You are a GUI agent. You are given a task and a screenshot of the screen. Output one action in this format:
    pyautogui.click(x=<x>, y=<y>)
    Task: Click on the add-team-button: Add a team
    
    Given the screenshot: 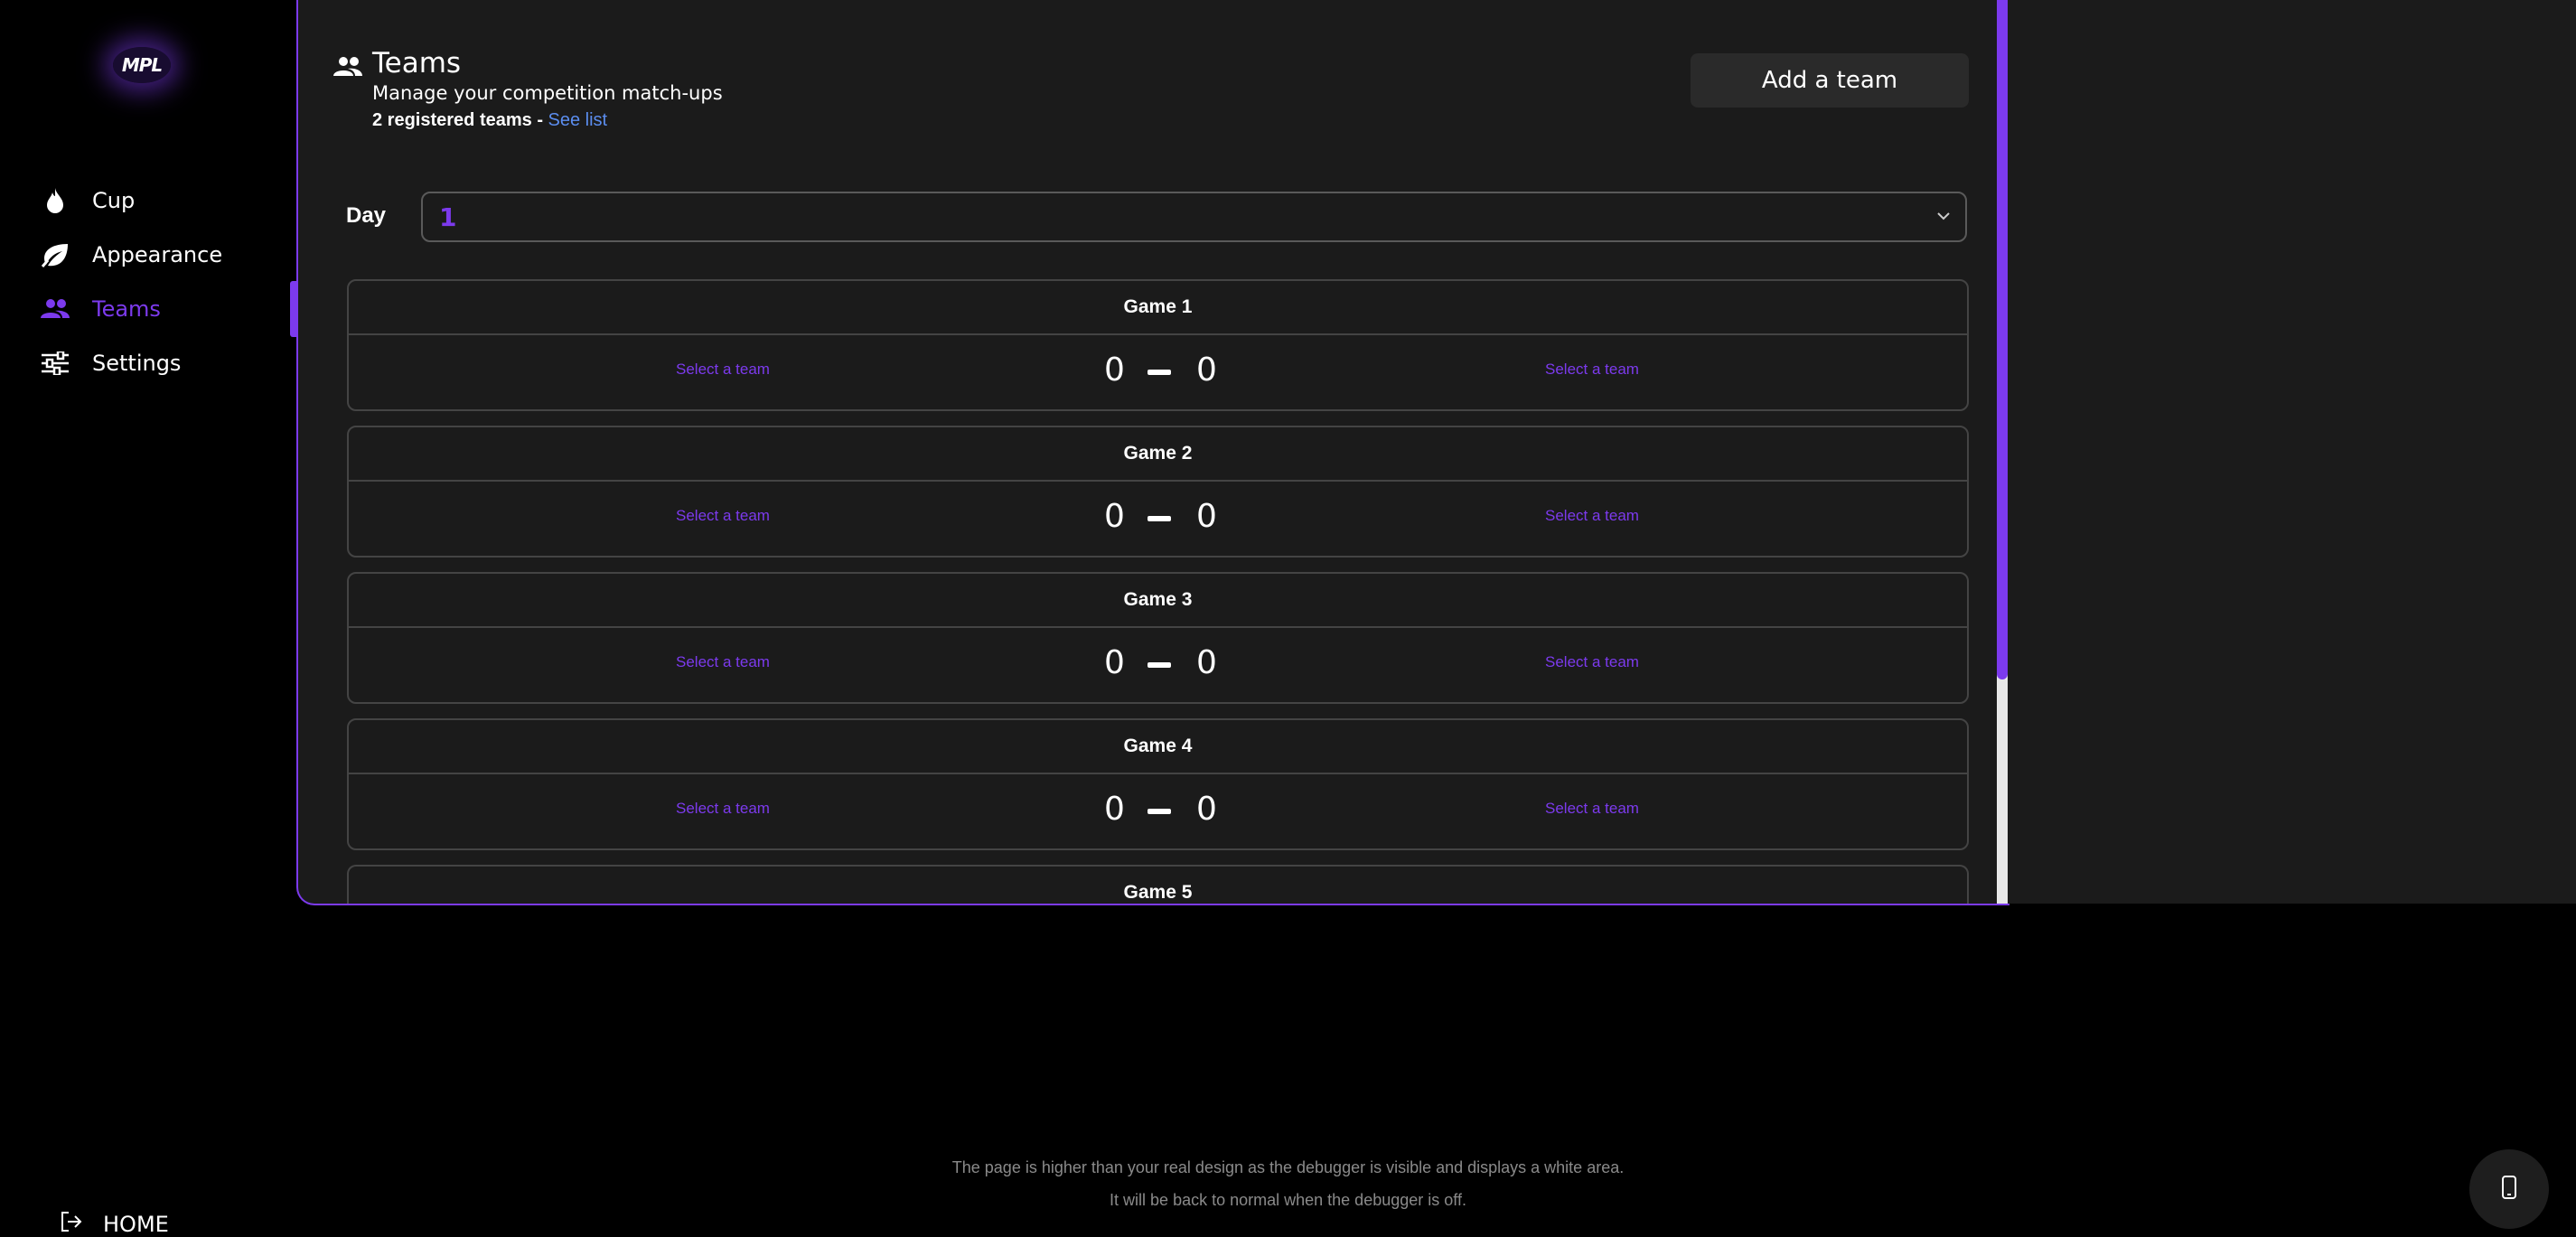 What is the action you would take?
    pyautogui.click(x=1830, y=81)
    